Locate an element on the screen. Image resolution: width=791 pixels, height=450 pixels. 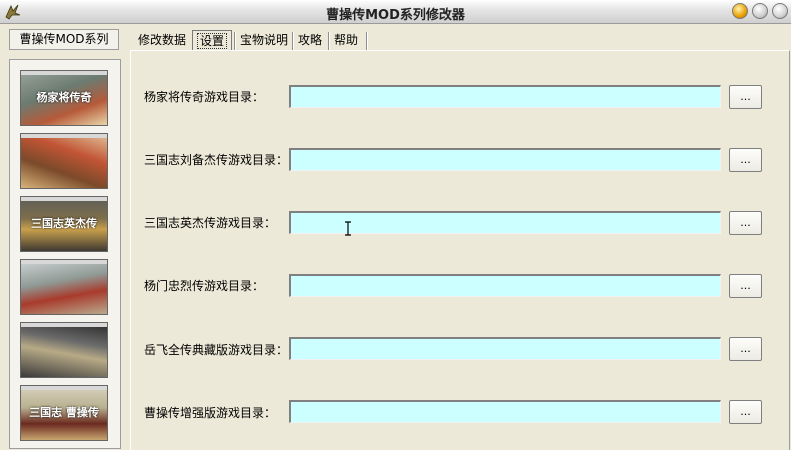
thumbnail-label: 三国志英杰传 is located at coordinates (64, 223).